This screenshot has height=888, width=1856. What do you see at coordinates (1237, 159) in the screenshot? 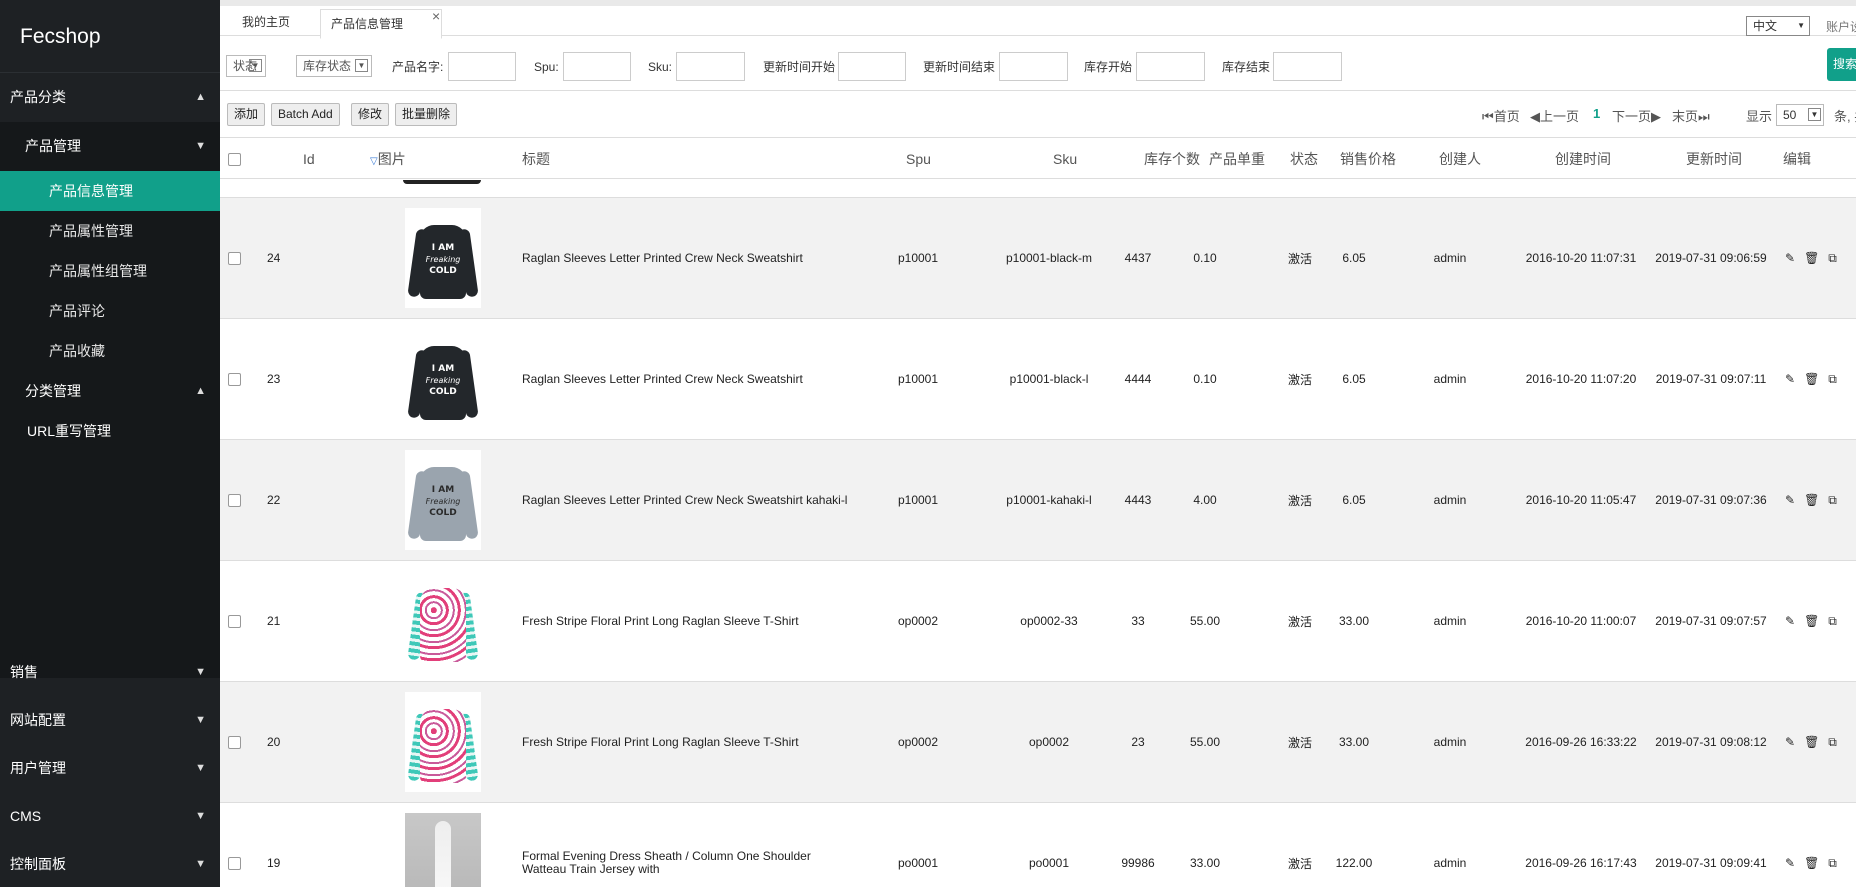
I see `header-unit-price: 产品单重` at bounding box center [1237, 159].